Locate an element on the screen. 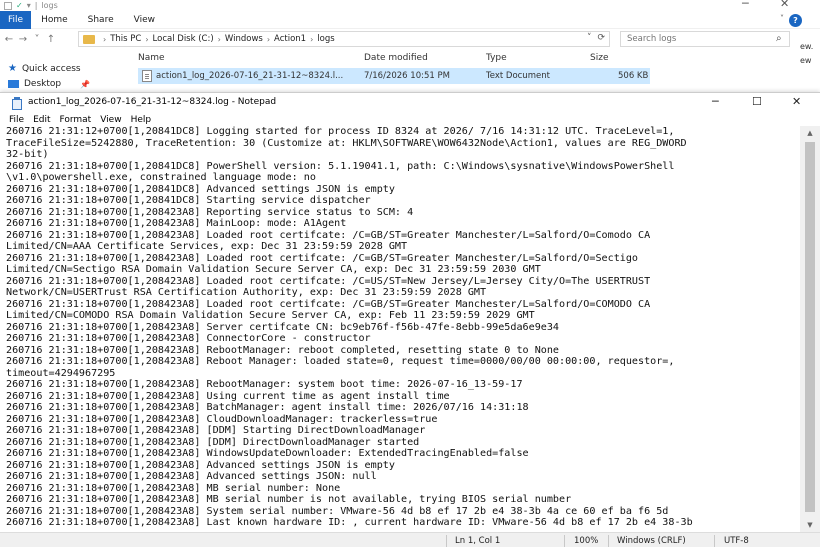  notepad-app-icon is located at coordinates (17, 103).